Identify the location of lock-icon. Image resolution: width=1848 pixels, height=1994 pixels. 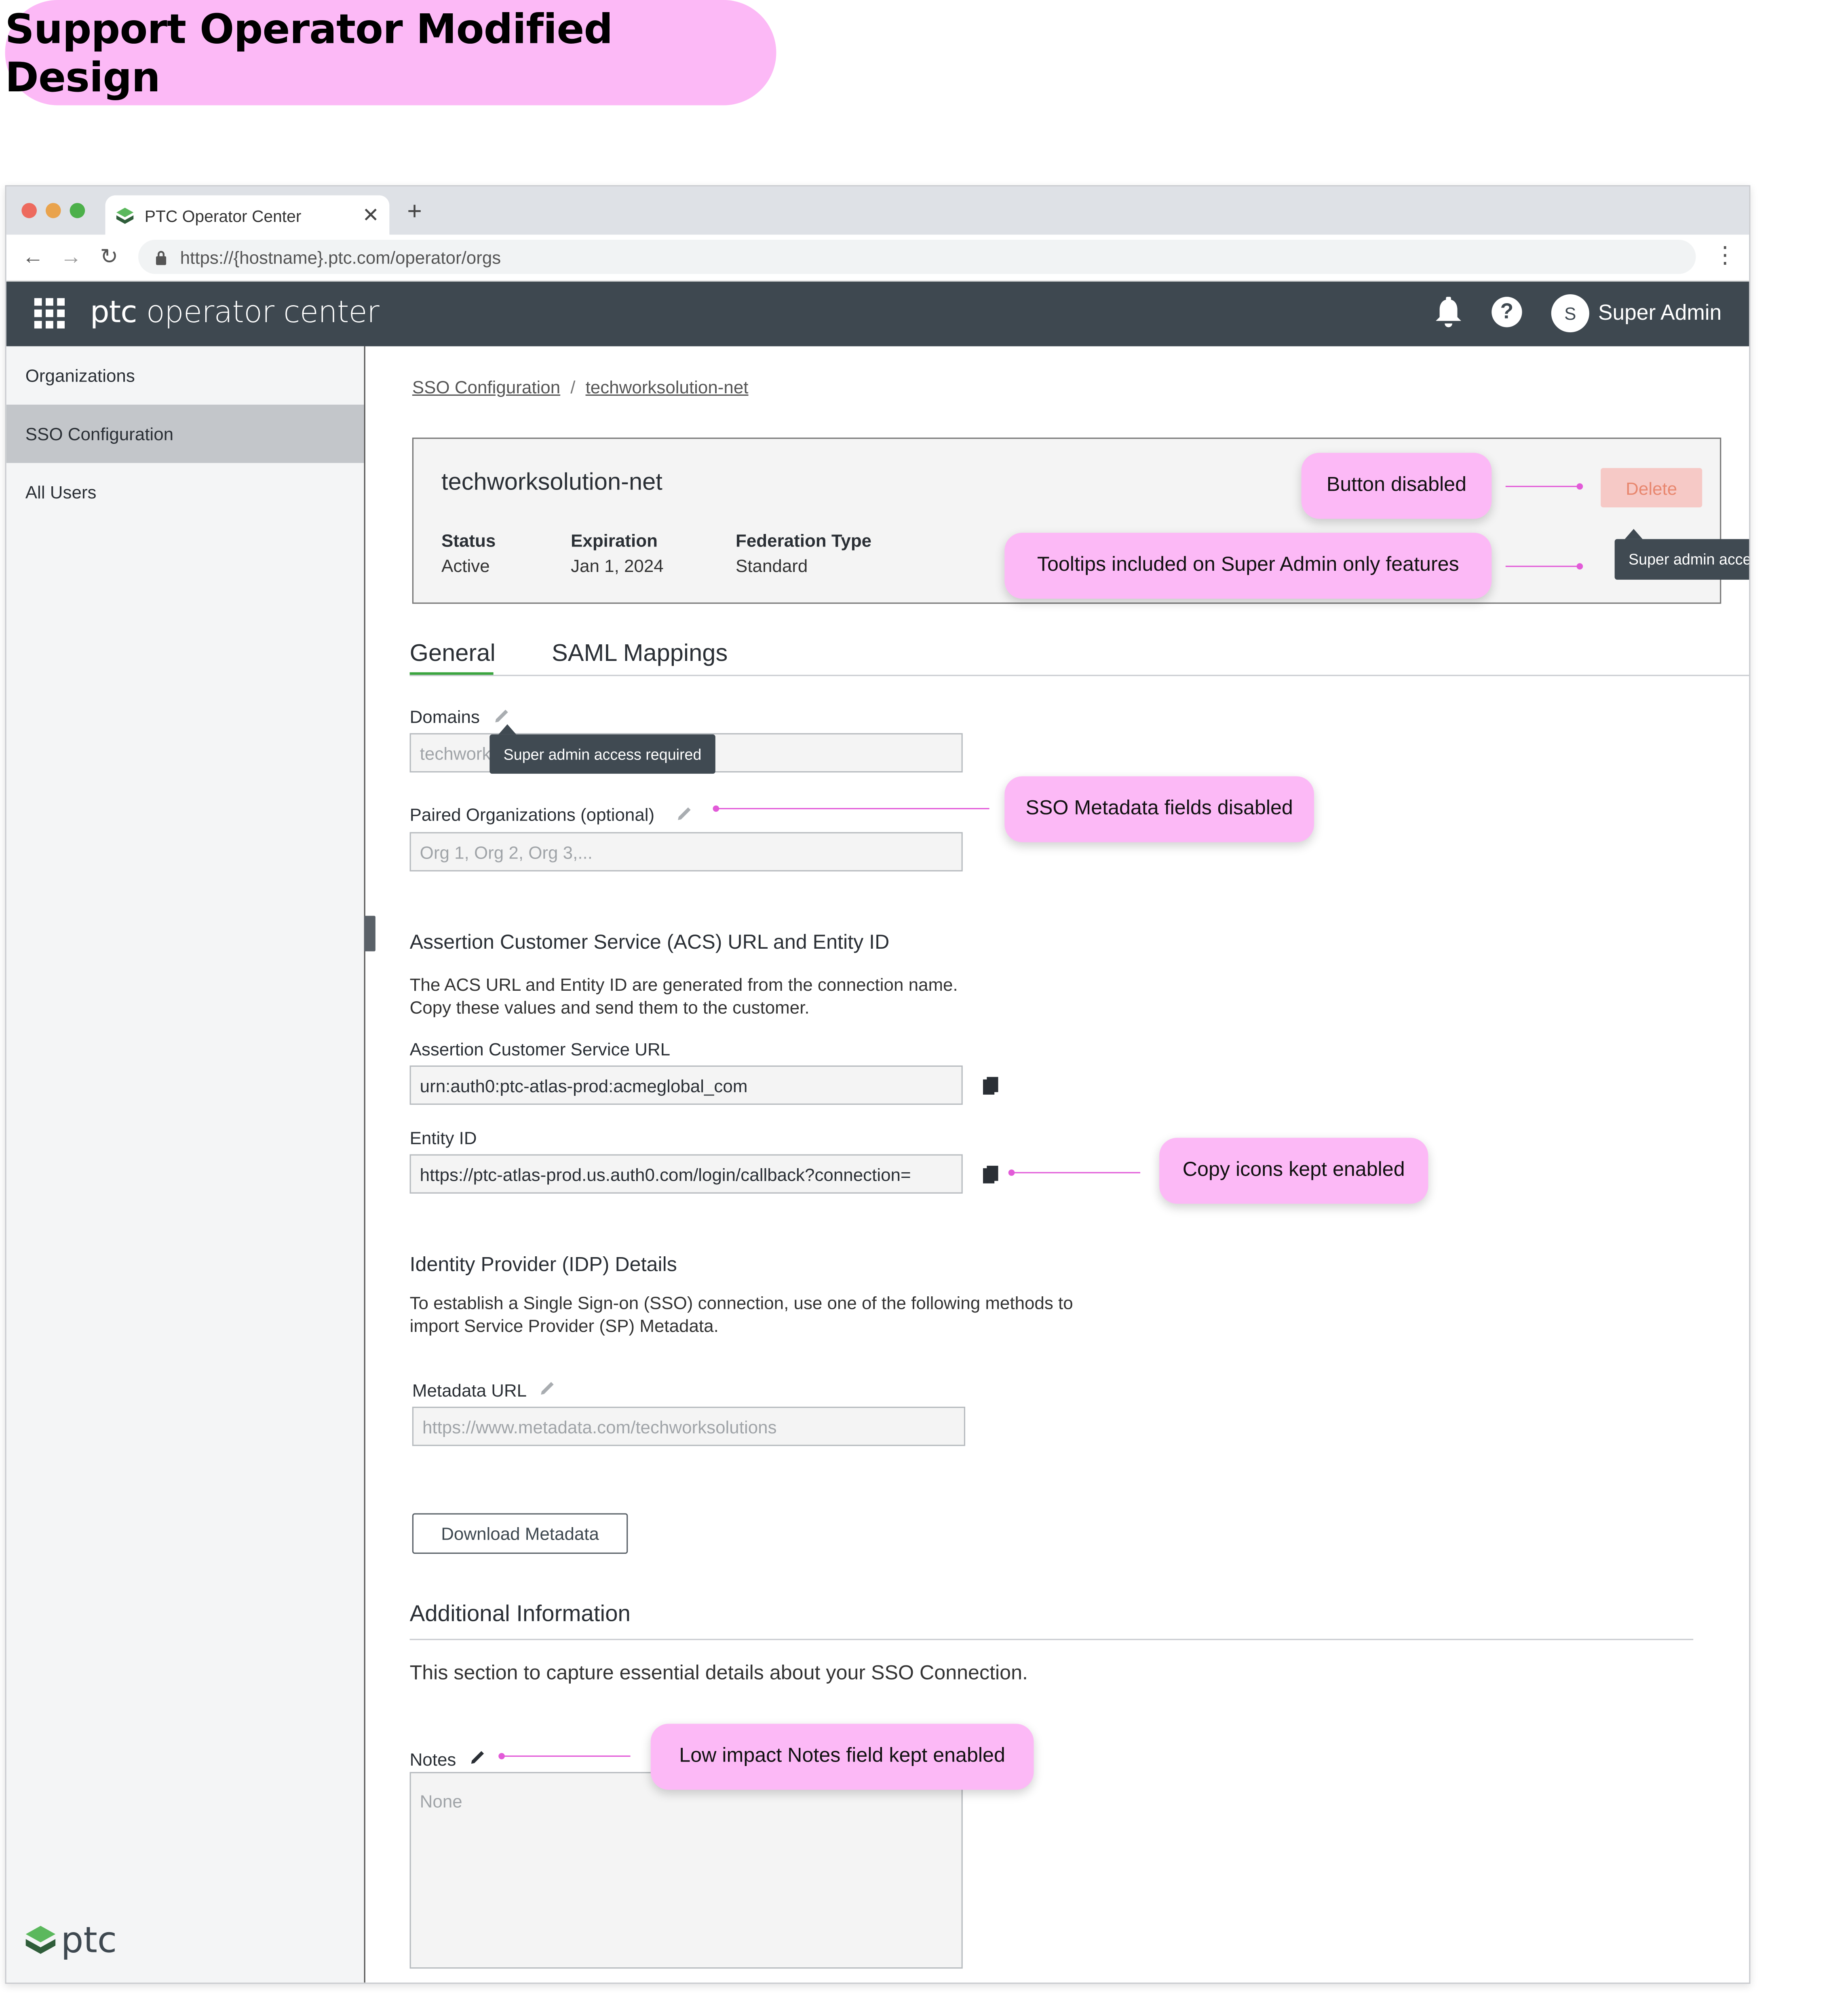
(162, 257).